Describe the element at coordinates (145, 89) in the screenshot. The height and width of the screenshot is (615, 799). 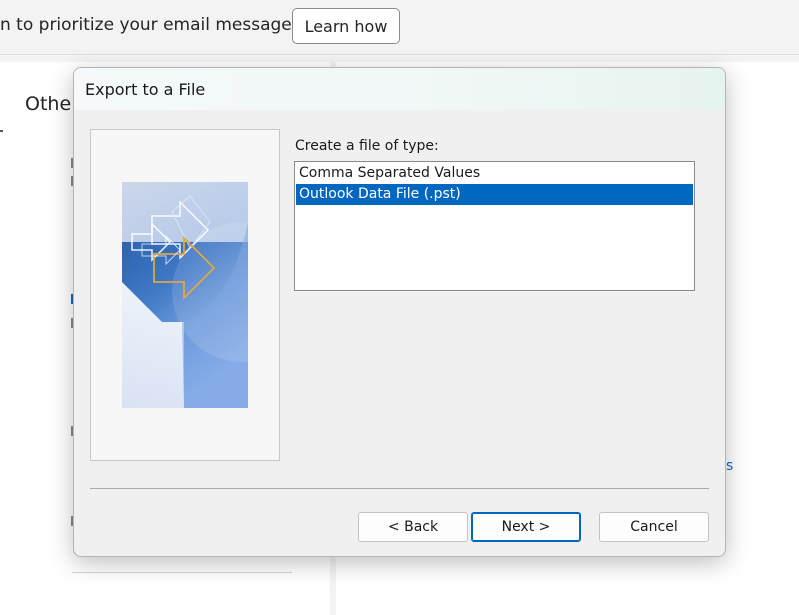
I see `dialog-title: Export to a File` at that location.